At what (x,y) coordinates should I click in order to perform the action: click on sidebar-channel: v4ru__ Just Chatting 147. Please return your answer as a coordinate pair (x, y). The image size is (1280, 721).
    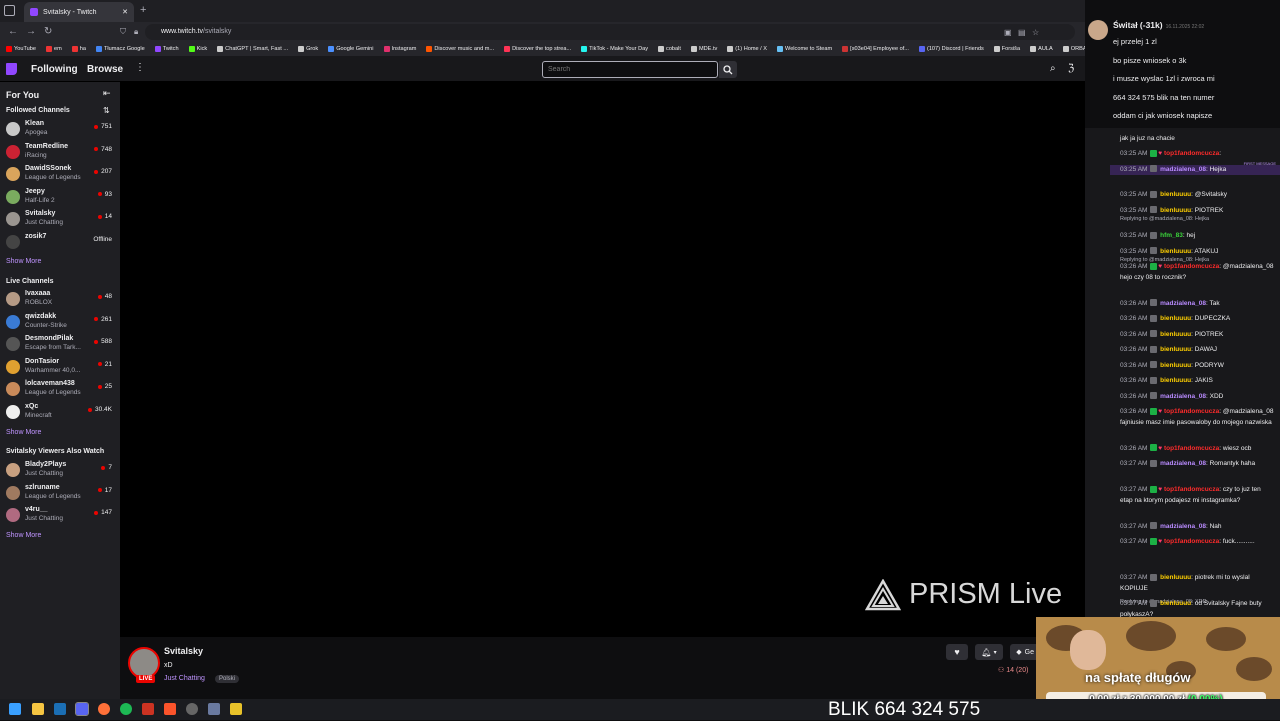
    Looking at the image, I should click on (60, 516).